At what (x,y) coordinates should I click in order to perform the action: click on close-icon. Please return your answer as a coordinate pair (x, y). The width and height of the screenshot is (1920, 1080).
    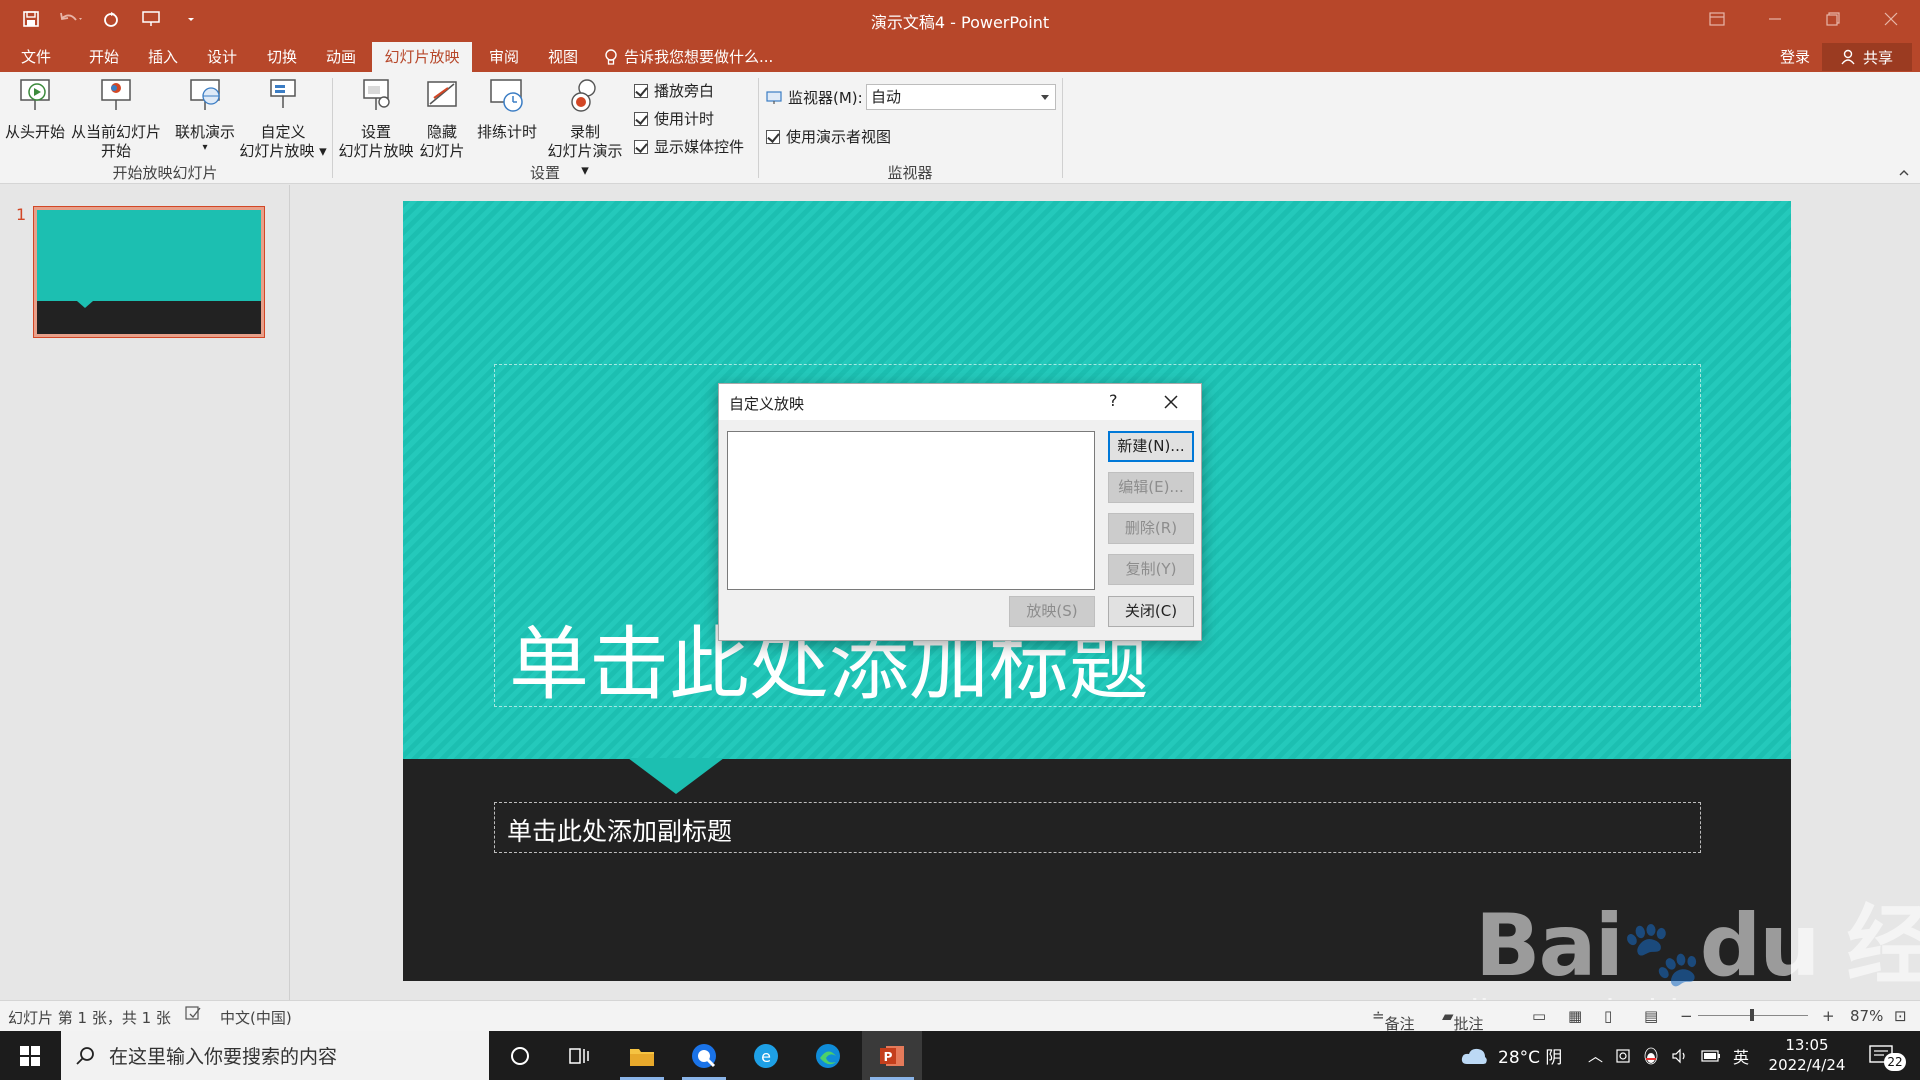
    Looking at the image, I should click on (1171, 402).